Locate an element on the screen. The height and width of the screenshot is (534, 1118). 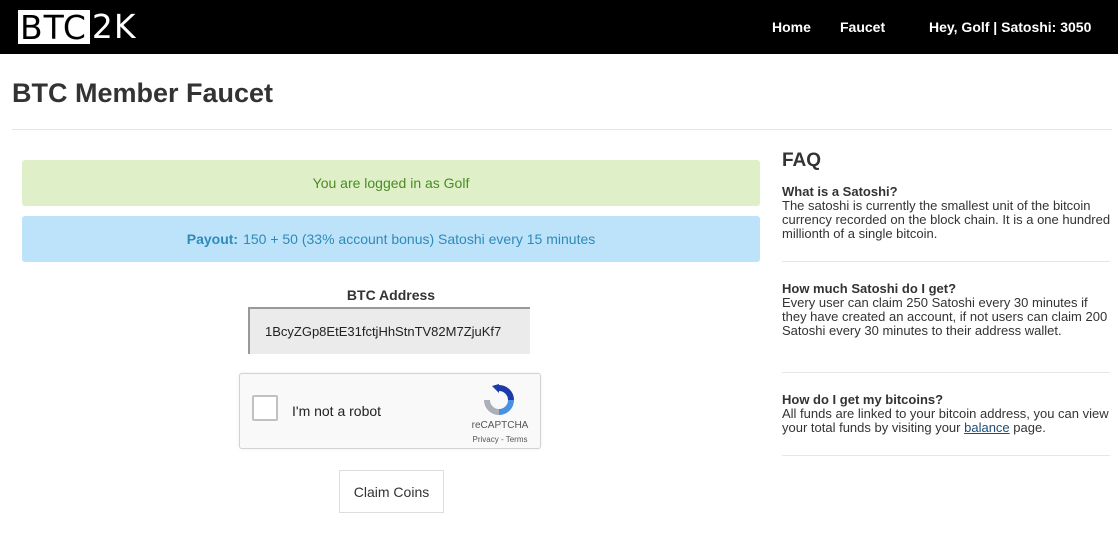
recaptcha-logo-icon is located at coordinates (499, 399).